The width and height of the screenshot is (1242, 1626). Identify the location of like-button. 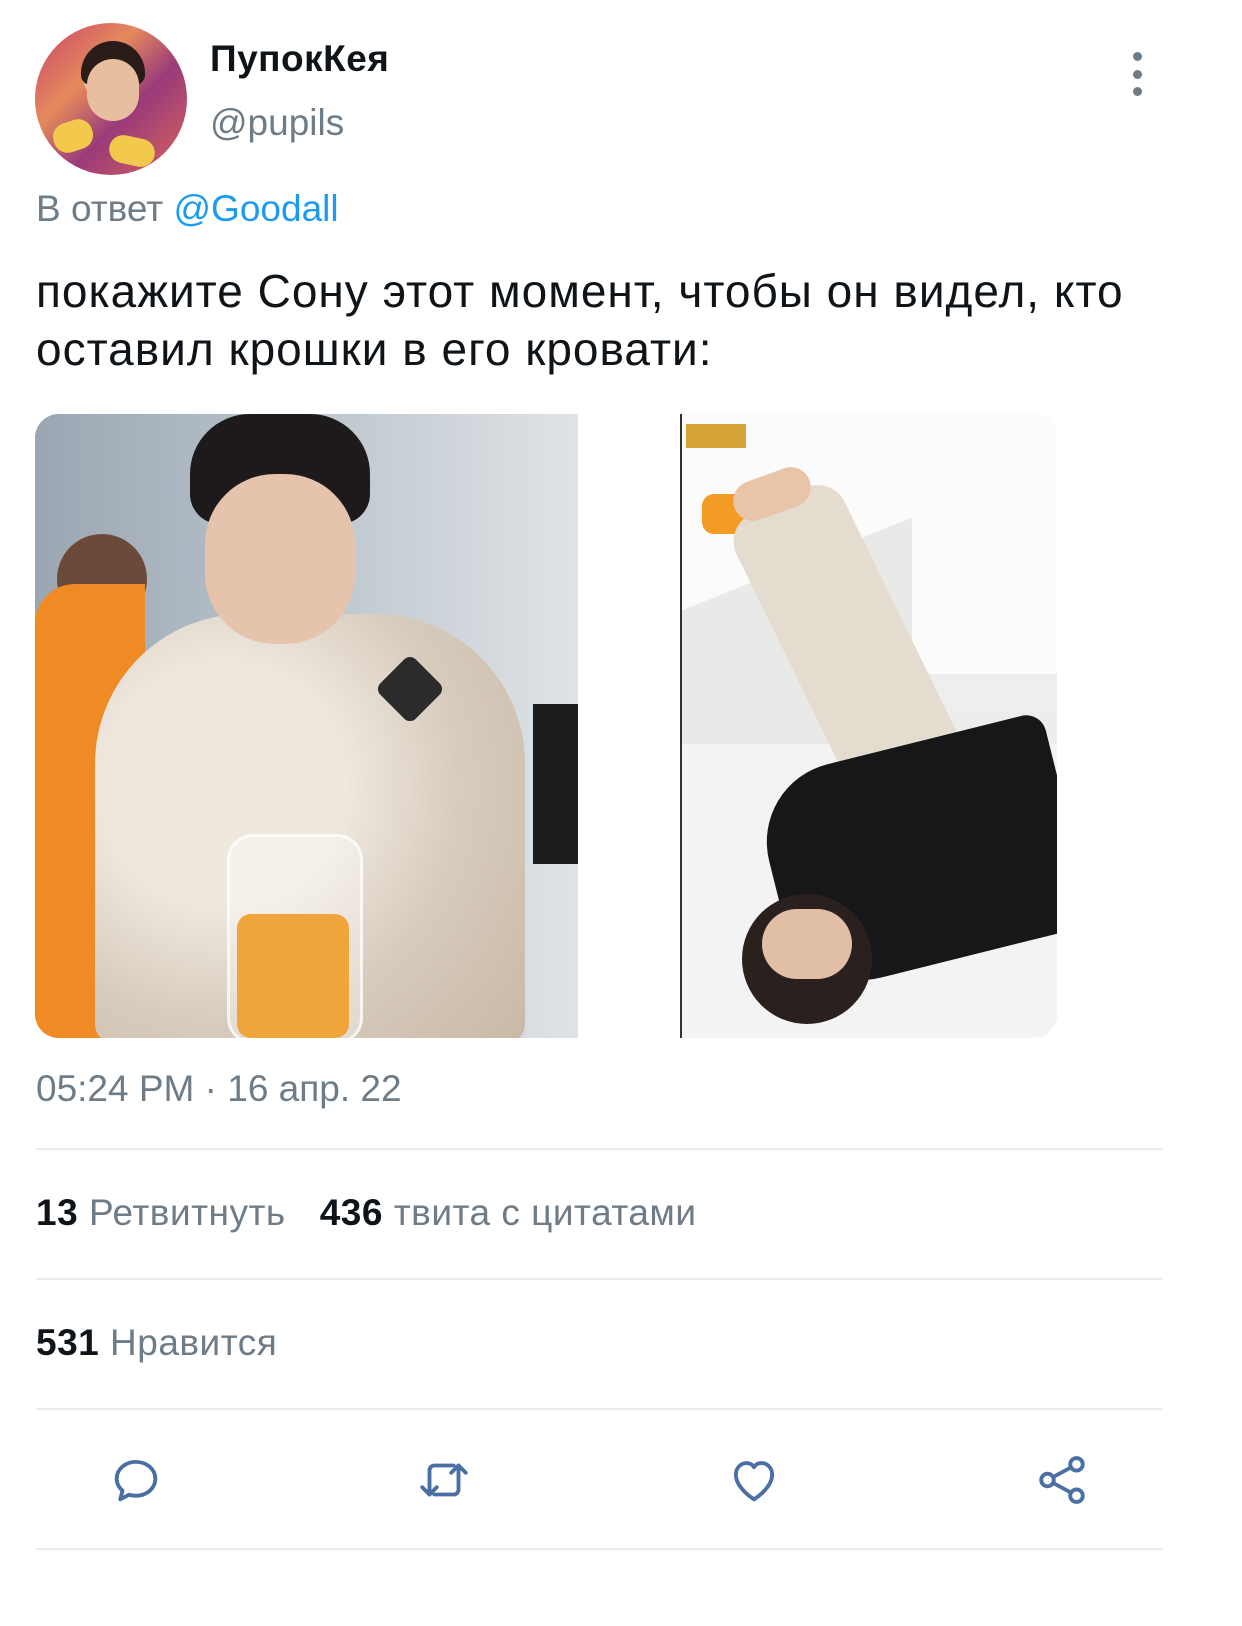
(754, 1480).